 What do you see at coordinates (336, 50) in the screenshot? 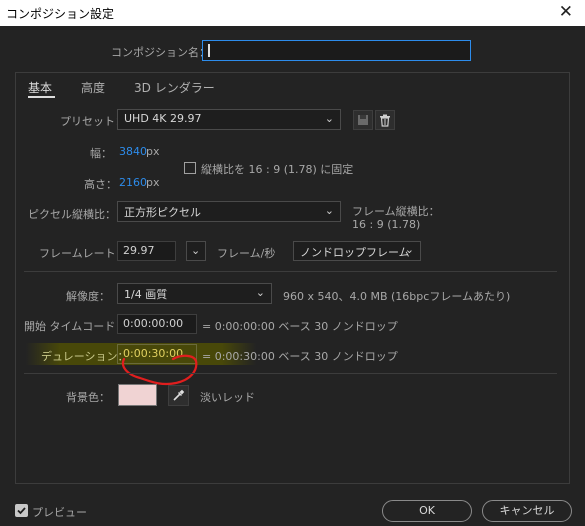
I see `comp-name-input` at bounding box center [336, 50].